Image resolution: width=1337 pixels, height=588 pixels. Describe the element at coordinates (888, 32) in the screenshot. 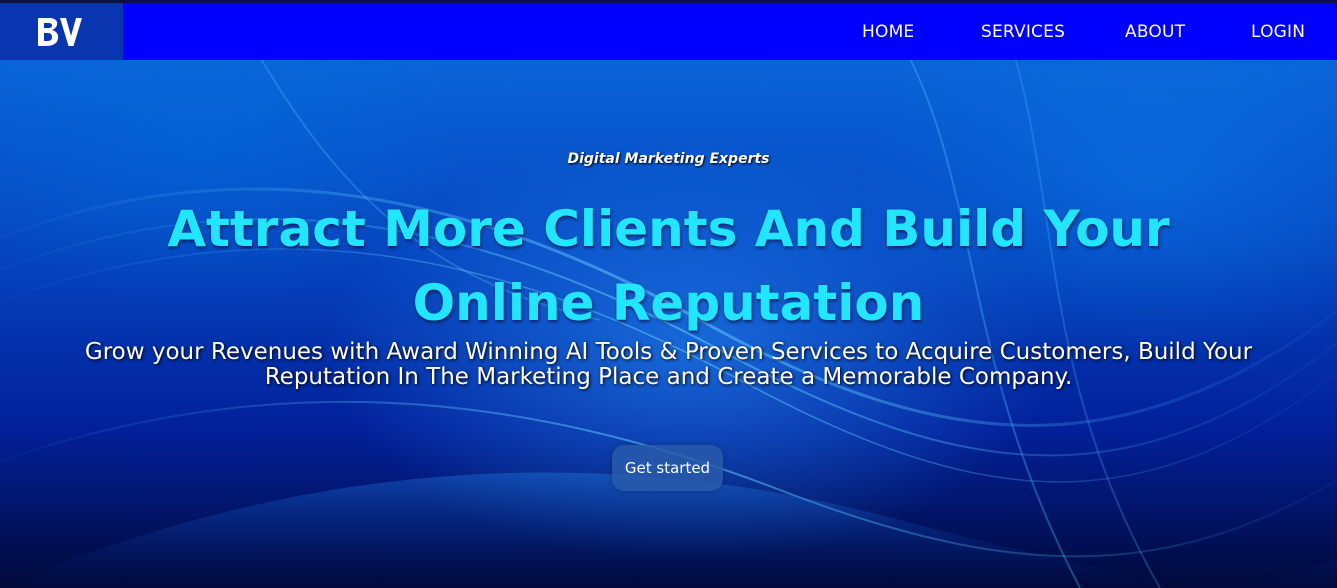

I see `nav-home-link: HOME` at that location.